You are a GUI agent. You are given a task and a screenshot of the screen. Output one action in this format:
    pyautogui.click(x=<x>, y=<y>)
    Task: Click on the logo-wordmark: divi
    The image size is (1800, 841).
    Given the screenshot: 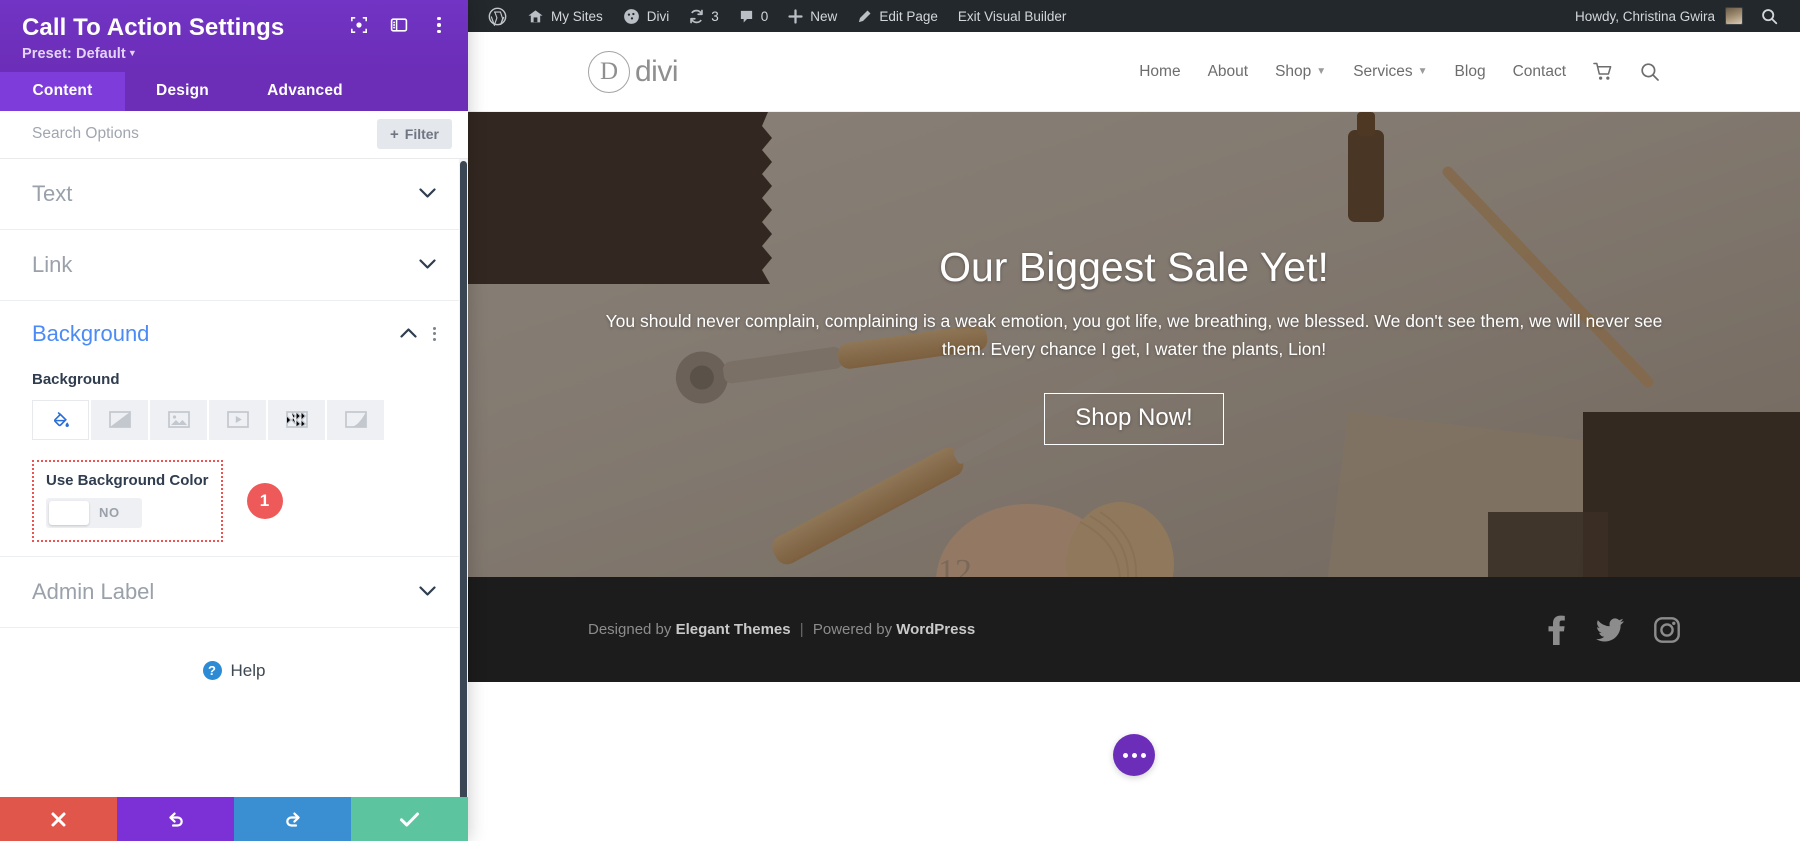 What is the action you would take?
    pyautogui.click(x=657, y=71)
    